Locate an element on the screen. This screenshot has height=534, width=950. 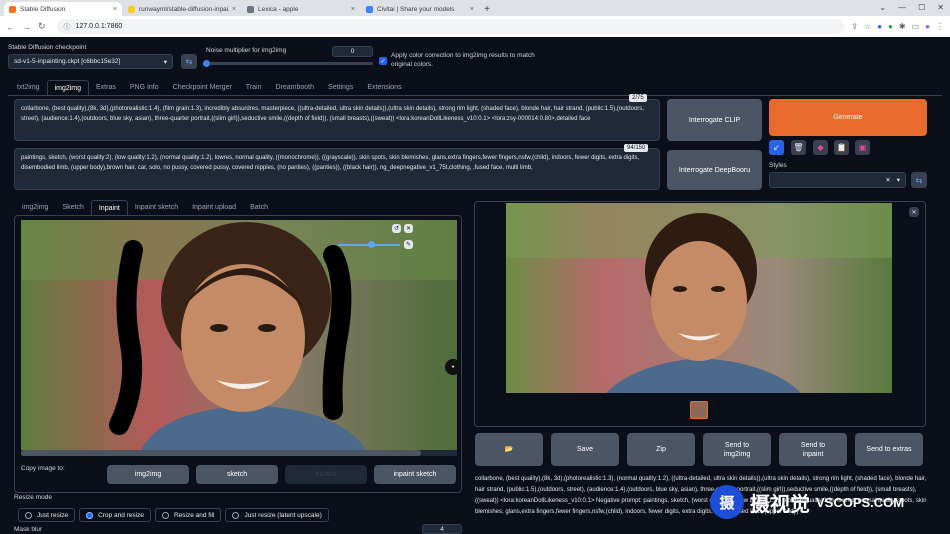
brush-button: ✎ is located at coordinates (408, 244).